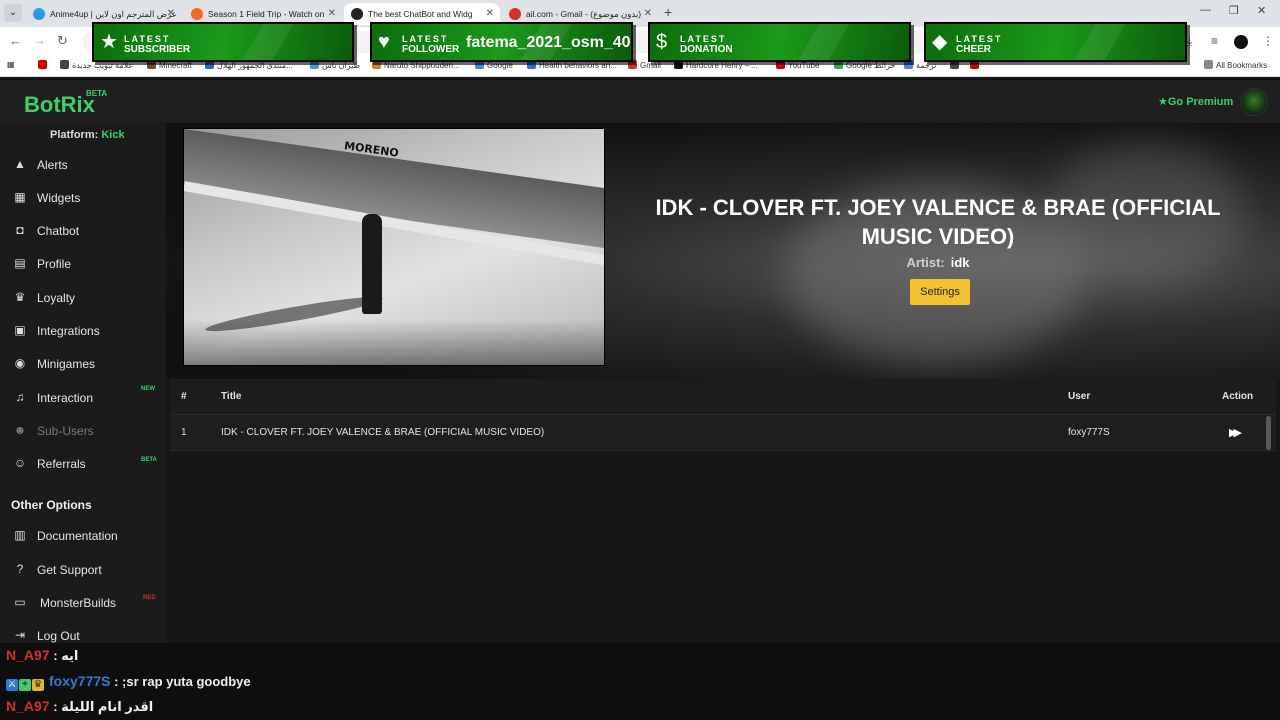 This screenshot has height=720, width=1280. Describe the element at coordinates (1189, 41) in the screenshot. I see `download-icon: ⤓` at that location.